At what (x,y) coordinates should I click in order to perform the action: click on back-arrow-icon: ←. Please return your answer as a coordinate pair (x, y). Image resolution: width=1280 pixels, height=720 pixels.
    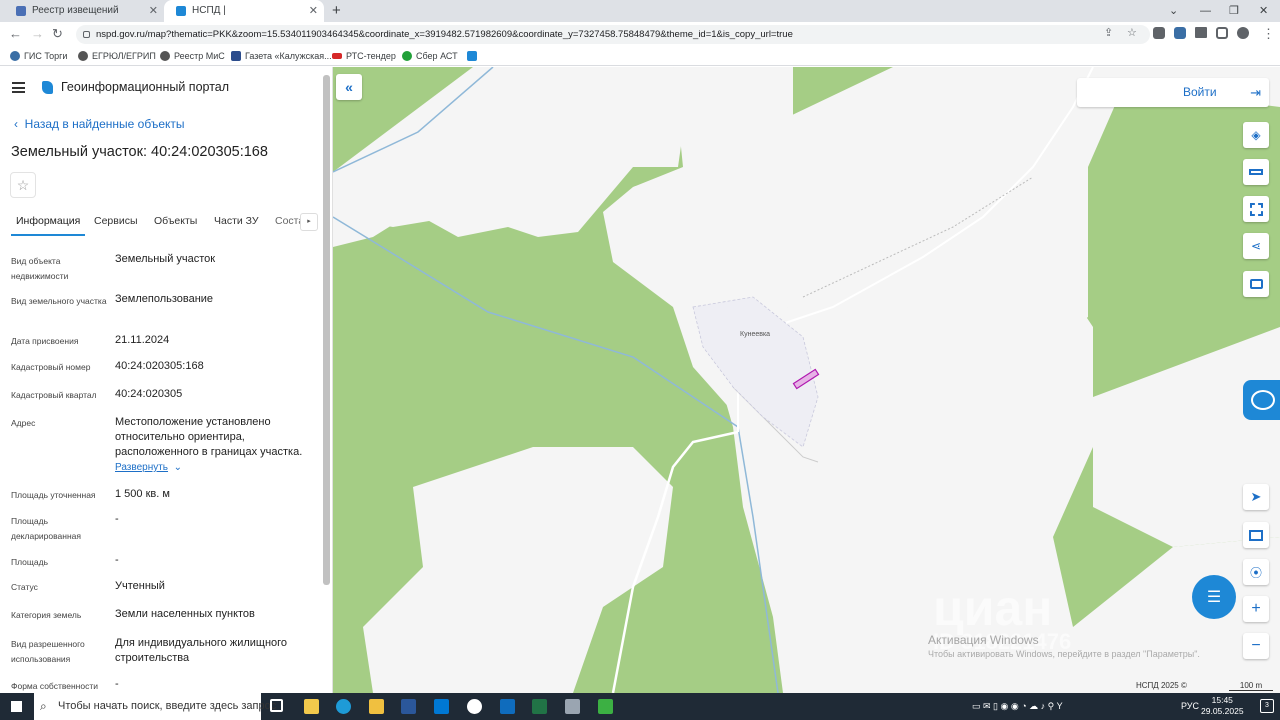
    Looking at the image, I should click on (15, 33).